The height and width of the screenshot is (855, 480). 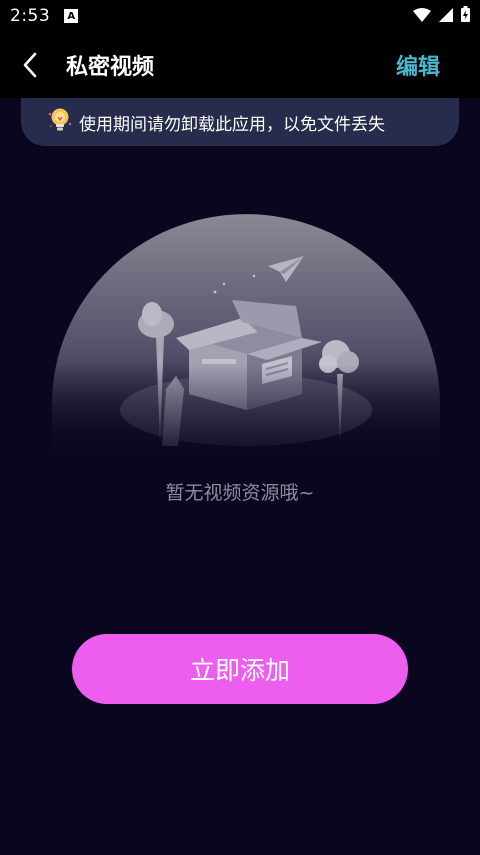 What do you see at coordinates (30, 16) in the screenshot?
I see `status-time: 2:53` at bounding box center [30, 16].